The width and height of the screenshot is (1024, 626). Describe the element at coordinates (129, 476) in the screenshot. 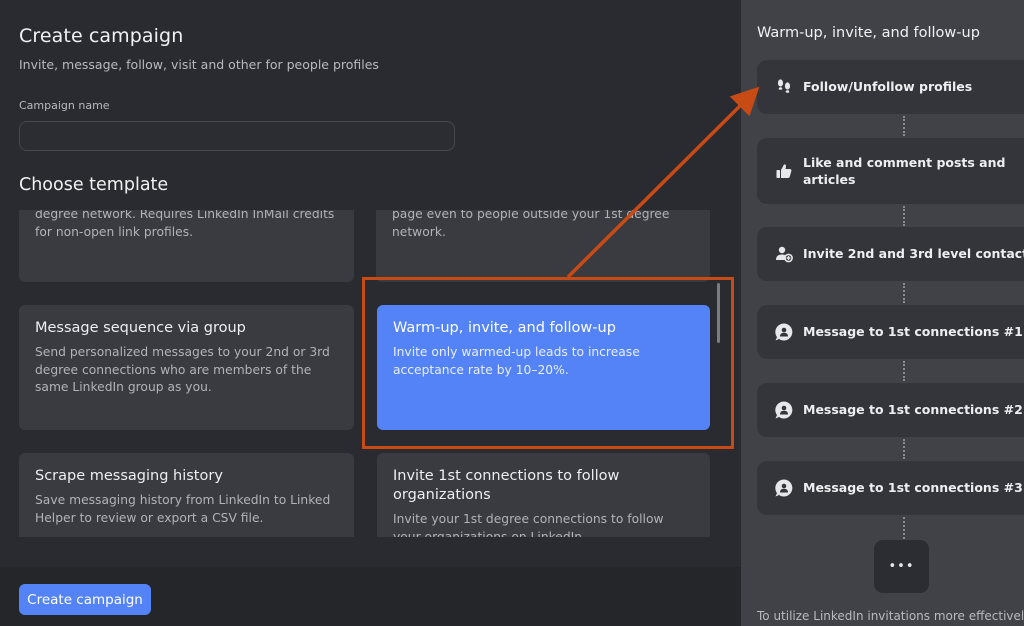

I see `template-card-title: Scrape messaging history` at that location.